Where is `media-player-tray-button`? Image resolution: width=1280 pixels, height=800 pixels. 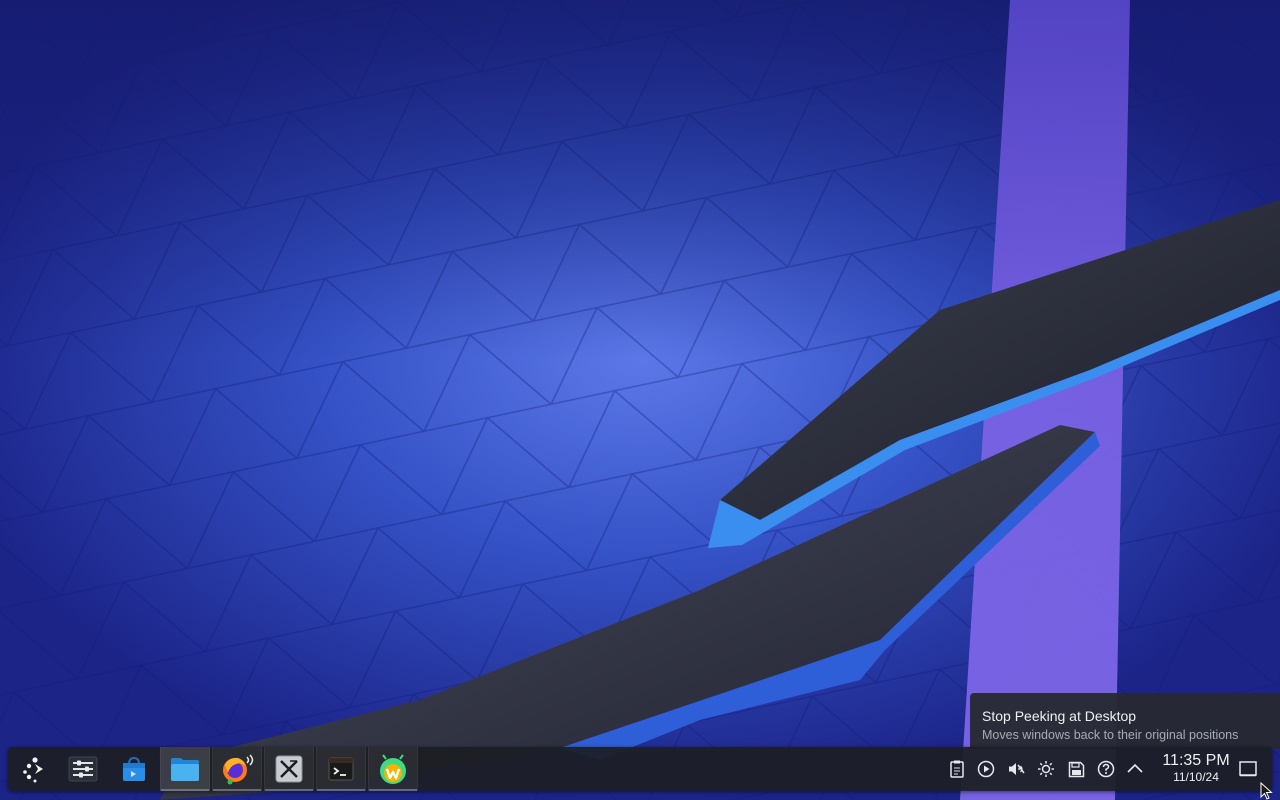 media-player-tray-button is located at coordinates (986, 769).